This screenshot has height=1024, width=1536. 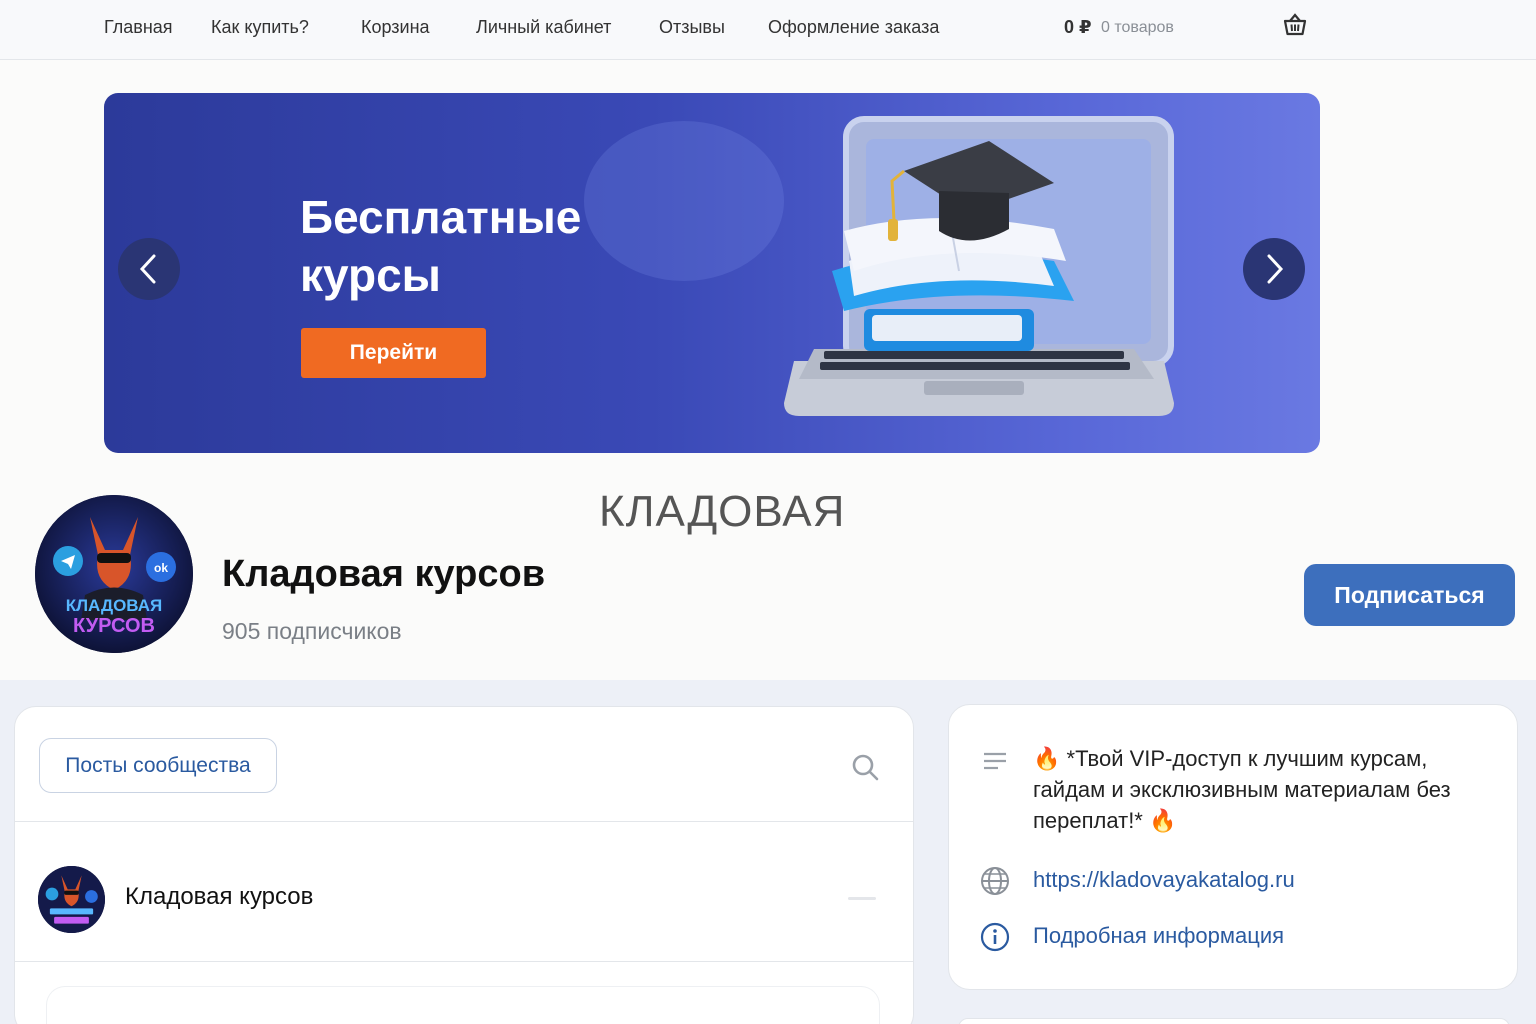 I want to click on cart-count: 0 товаров, so click(x=1137, y=28).